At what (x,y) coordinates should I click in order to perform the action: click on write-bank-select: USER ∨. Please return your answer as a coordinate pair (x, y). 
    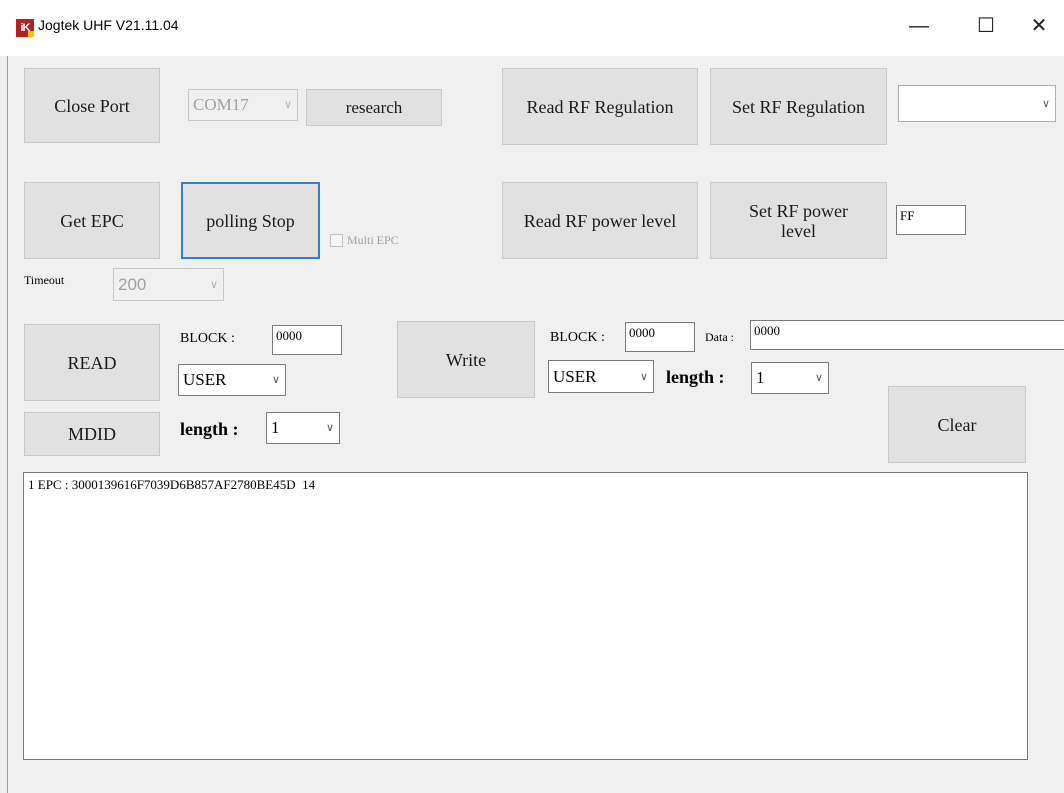
    Looking at the image, I should click on (601, 376).